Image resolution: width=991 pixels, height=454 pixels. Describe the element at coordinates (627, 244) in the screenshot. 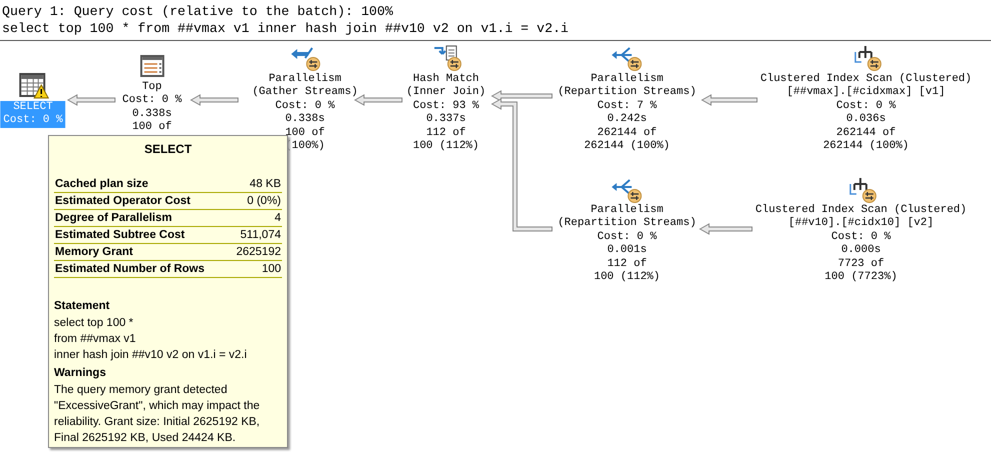

I see `operator-label: Parallelism (Repartition Streams) Cost: 0 % 0.001s 112 of 100 (112%)` at that location.